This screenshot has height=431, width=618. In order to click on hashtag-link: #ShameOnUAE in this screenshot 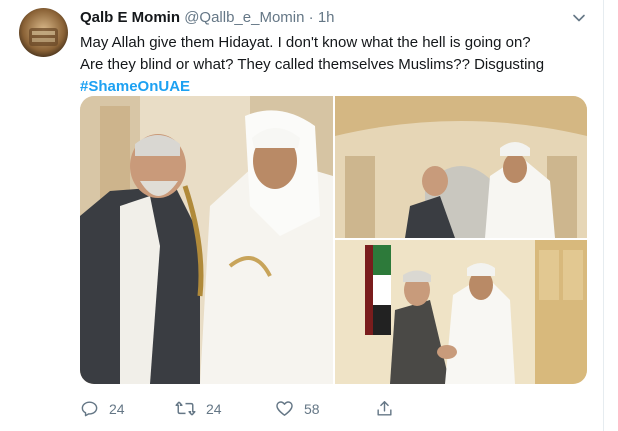, I will do `click(315, 87)`.